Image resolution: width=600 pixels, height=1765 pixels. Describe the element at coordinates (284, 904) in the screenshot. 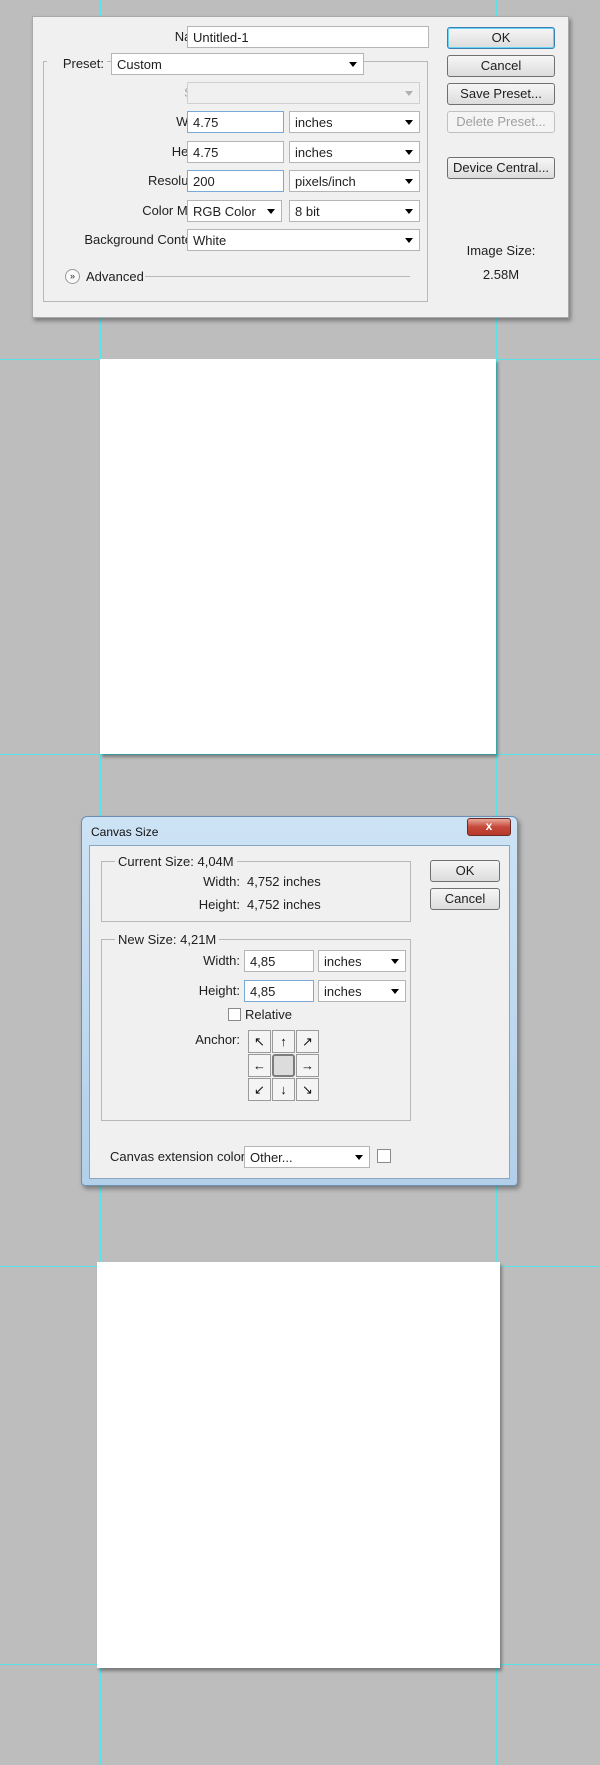

I see `current-height-value: 4,752 inches` at that location.